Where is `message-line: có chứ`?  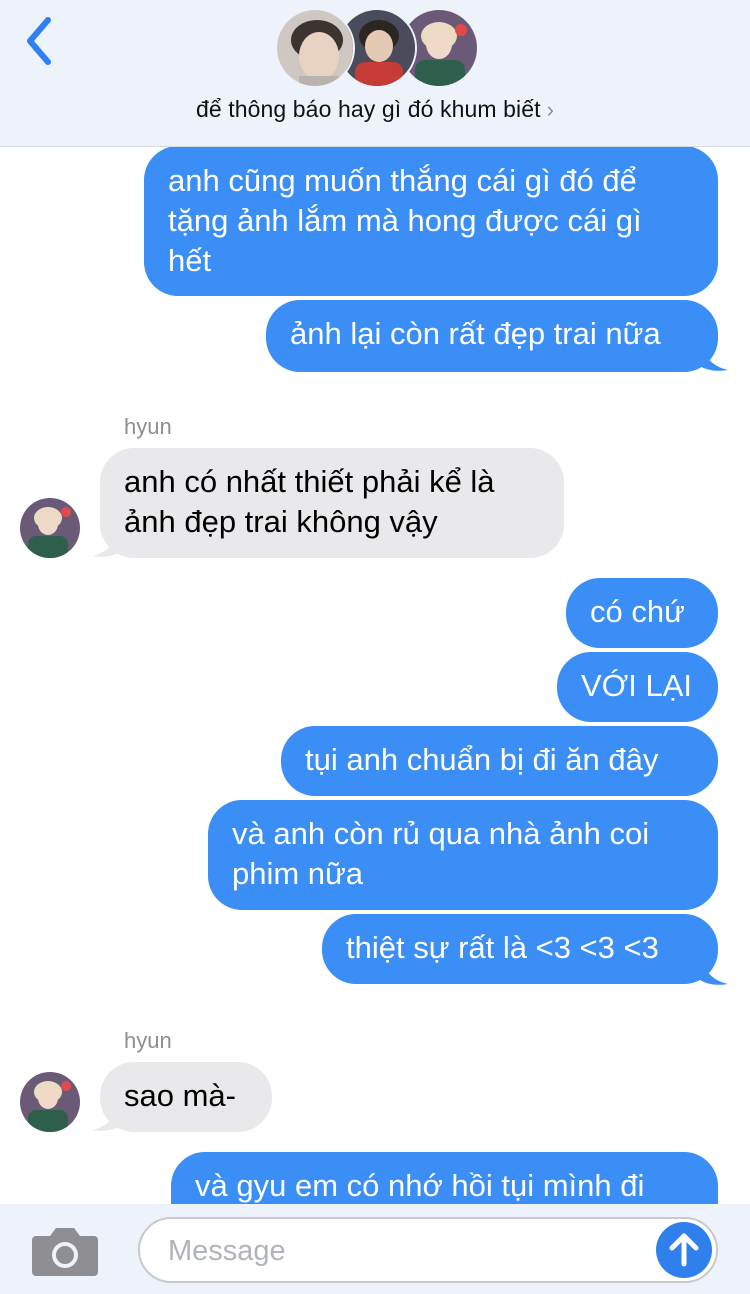 message-line: có chứ is located at coordinates (637, 611).